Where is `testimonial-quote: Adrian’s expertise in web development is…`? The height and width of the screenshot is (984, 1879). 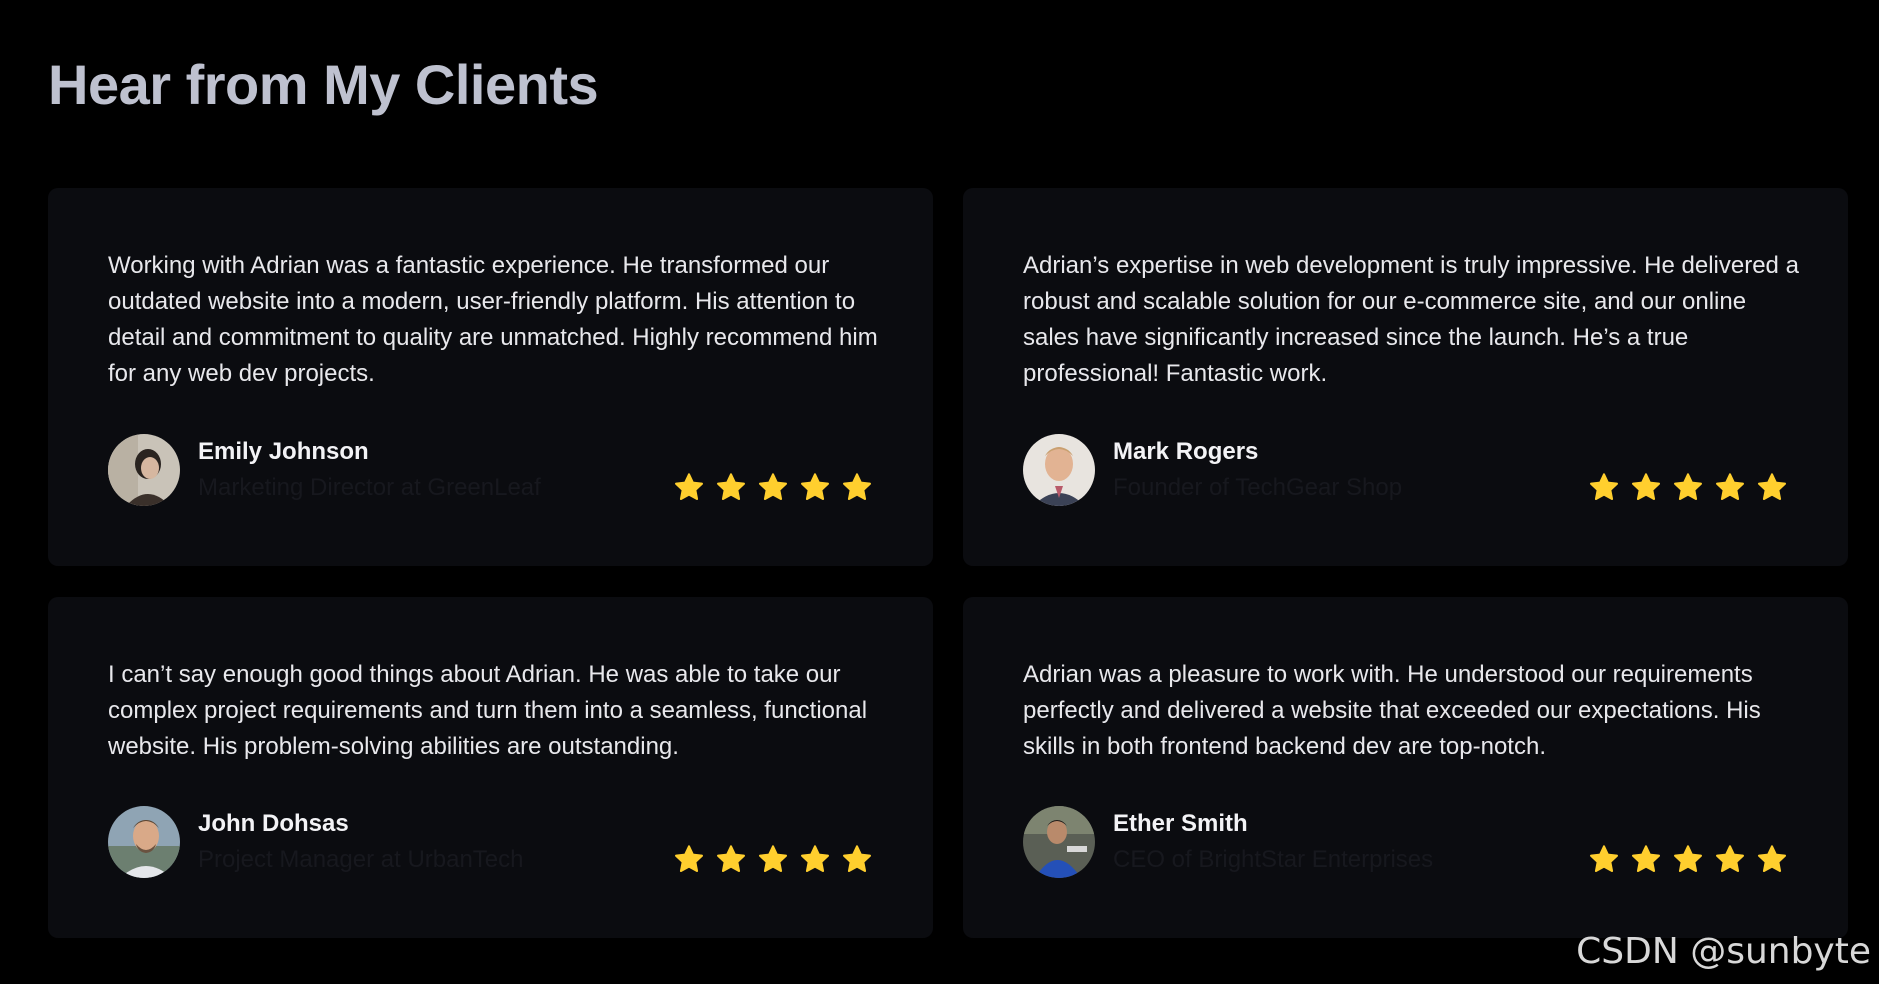 testimonial-quote: Adrian’s expertise in web development is… is located at coordinates (1411, 319).